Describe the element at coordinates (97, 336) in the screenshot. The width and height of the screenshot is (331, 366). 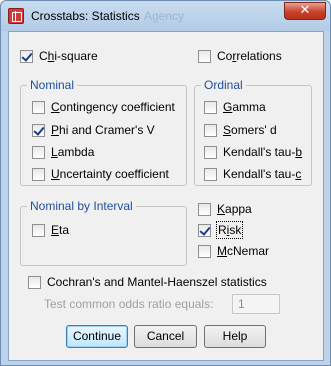
I see `continue-button: Continue` at that location.